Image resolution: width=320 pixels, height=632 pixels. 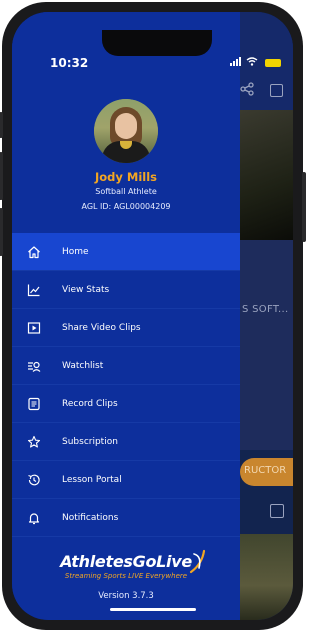 What do you see at coordinates (162, 561) in the screenshot?
I see `logo-golive: GoLive` at bounding box center [162, 561].